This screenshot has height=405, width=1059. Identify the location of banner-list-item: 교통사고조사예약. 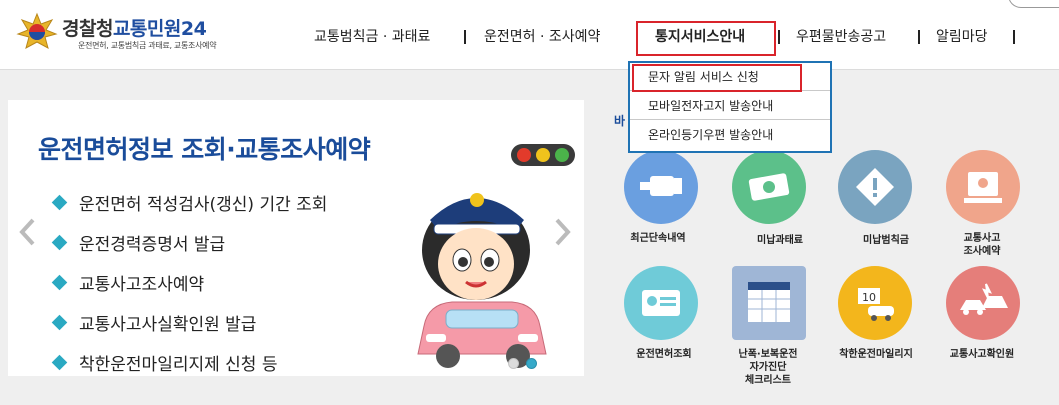
(189, 282).